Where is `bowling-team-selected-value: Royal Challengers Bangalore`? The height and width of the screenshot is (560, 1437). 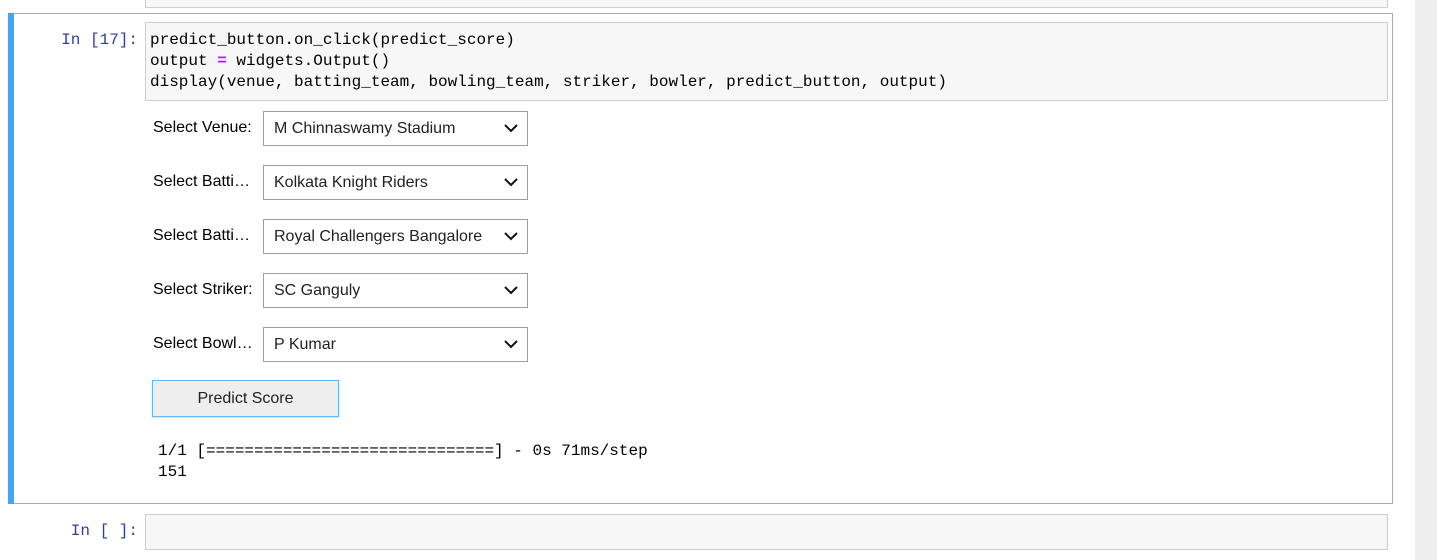 bowling-team-selected-value: Royal Challengers Bangalore is located at coordinates (378, 236).